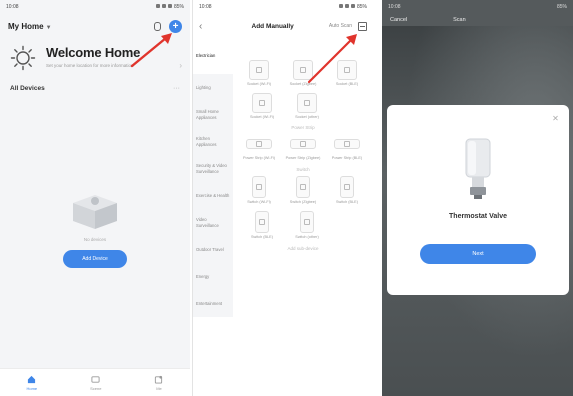  Describe the element at coordinates (95, 259) in the screenshot. I see `add-device-button: Add Device` at that location.